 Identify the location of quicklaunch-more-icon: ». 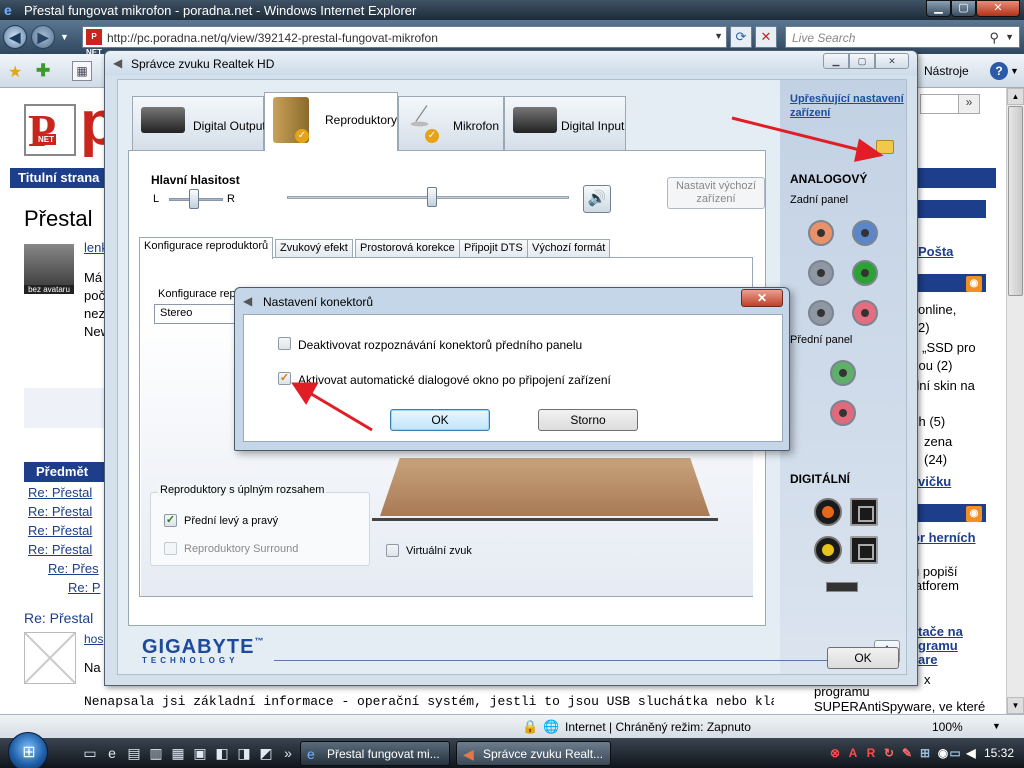
(288, 753).